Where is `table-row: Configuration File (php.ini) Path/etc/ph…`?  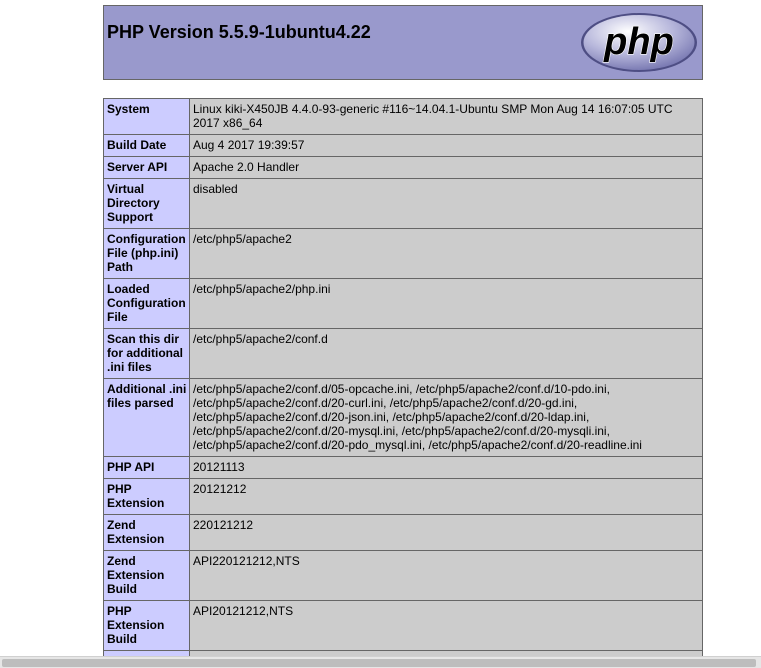
table-row: Configuration File (php.ini) Path/etc/ph… is located at coordinates (403, 253).